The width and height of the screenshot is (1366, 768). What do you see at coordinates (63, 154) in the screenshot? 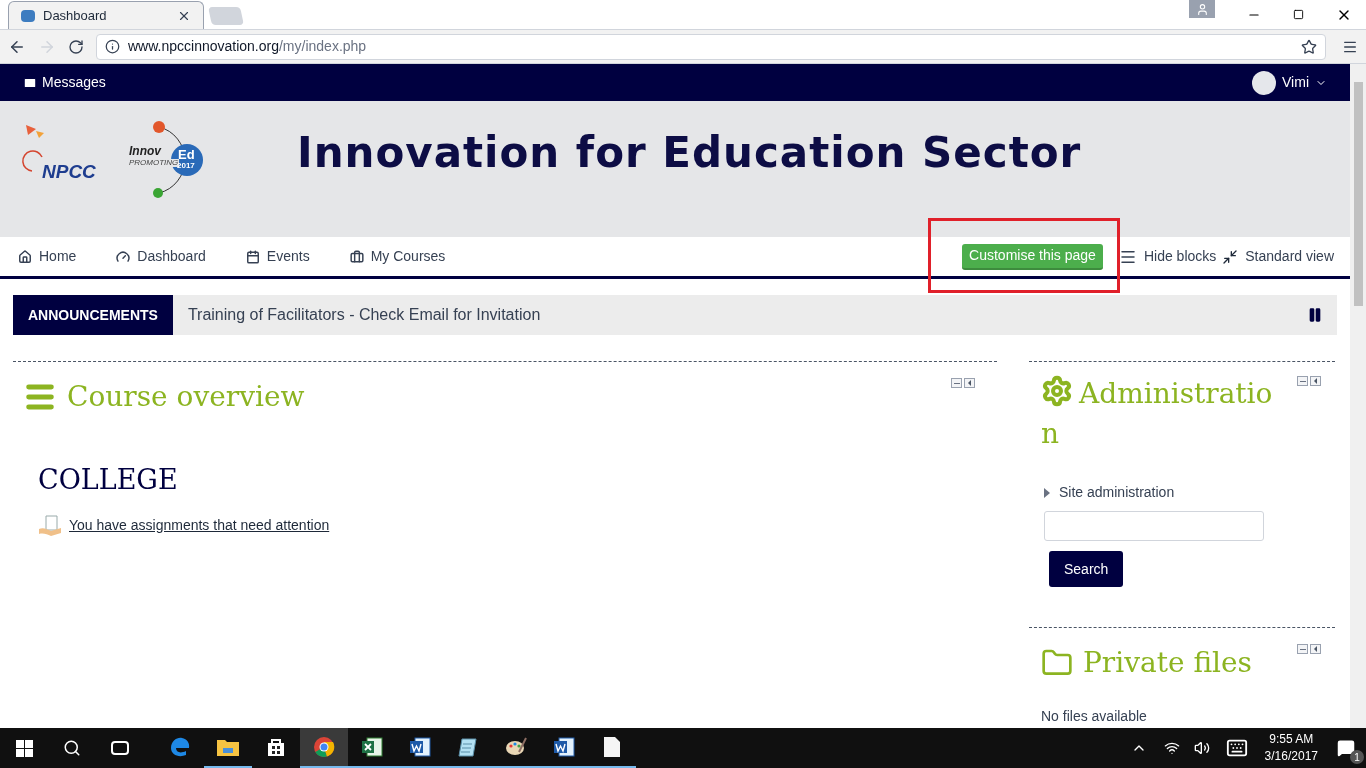
I see `npcc-logo: NPCC` at bounding box center [63, 154].